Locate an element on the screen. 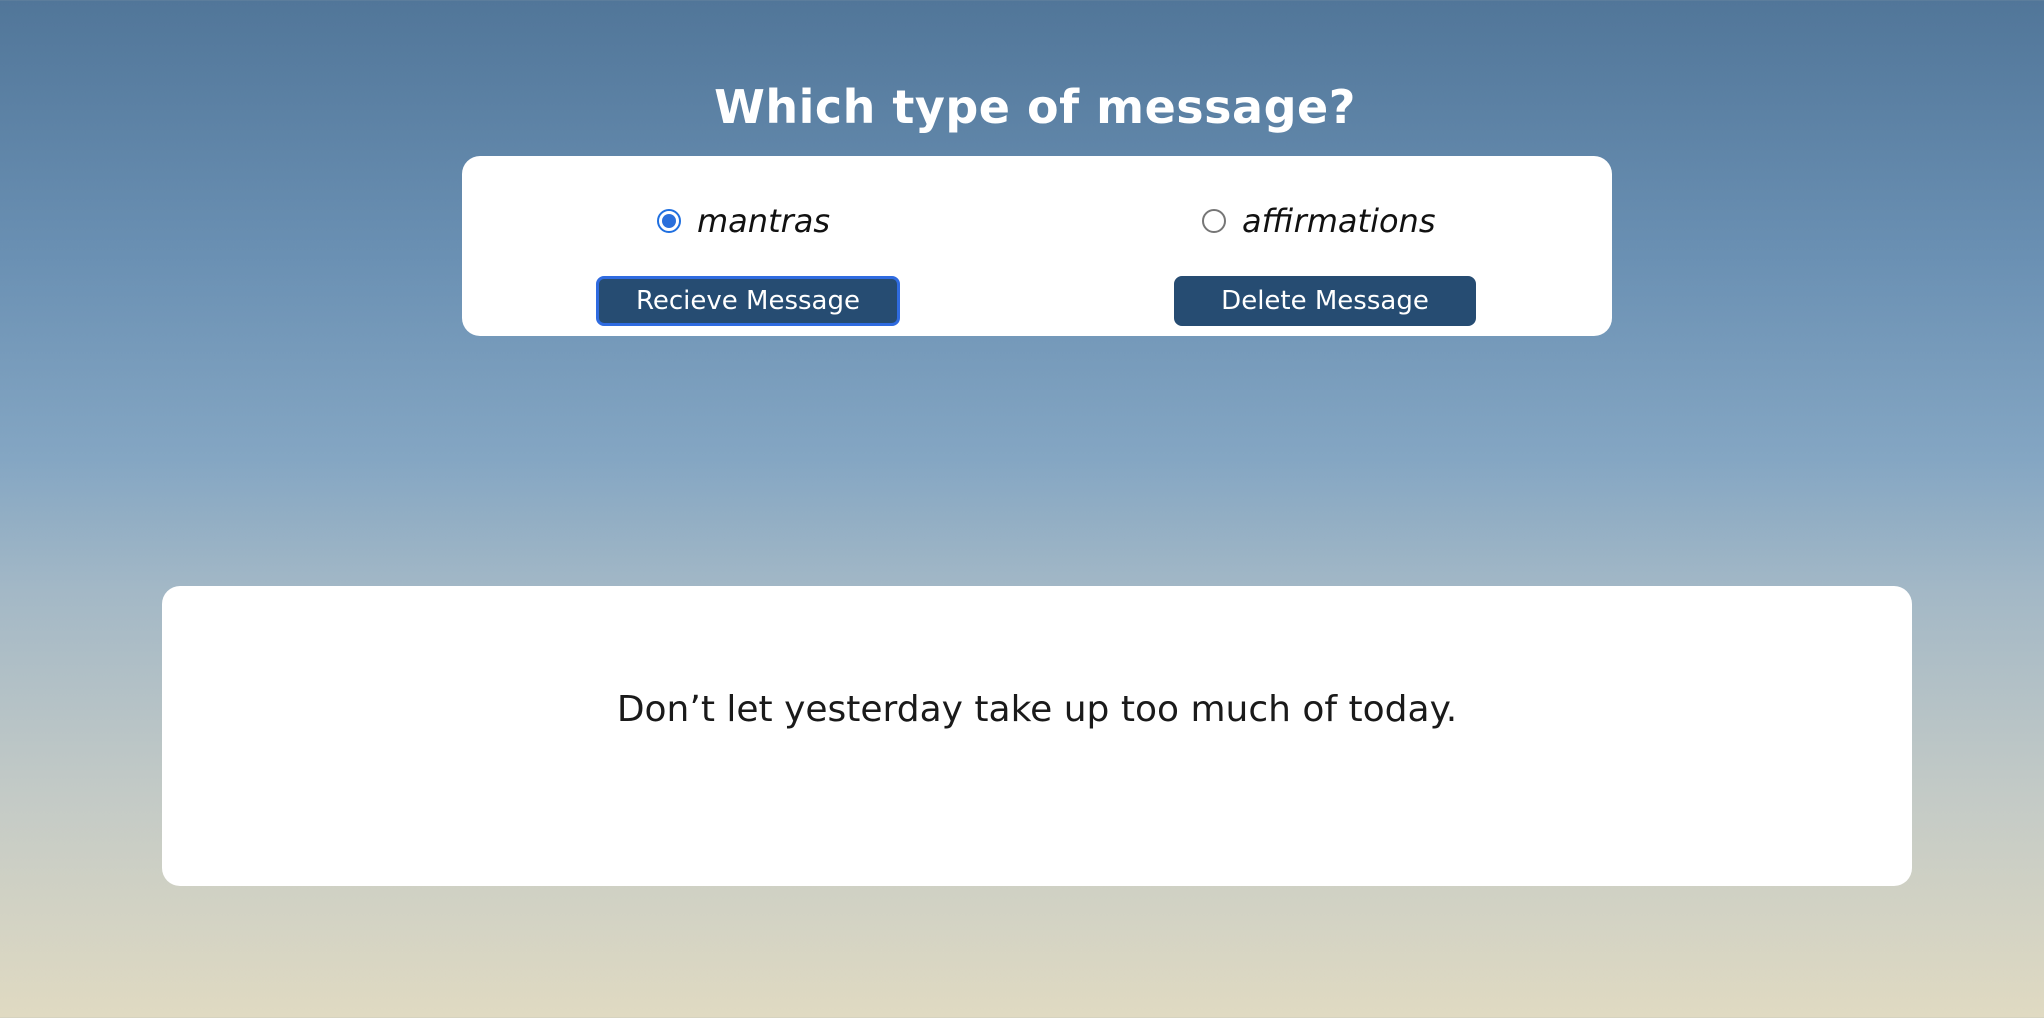 Image resolution: width=2044 pixels, height=1018 pixels. affirmations-label: affirmations is located at coordinates (1339, 221).